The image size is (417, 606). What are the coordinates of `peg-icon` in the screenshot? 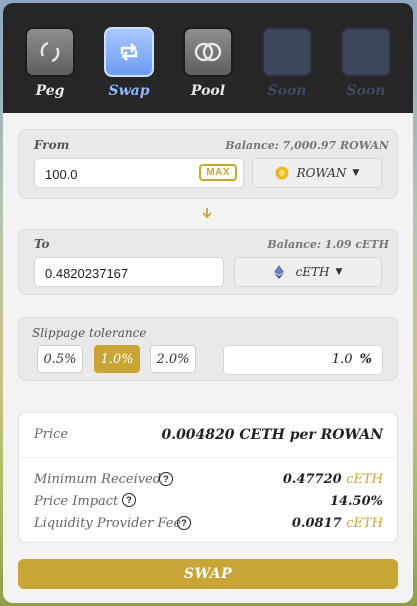 It's located at (50, 52).